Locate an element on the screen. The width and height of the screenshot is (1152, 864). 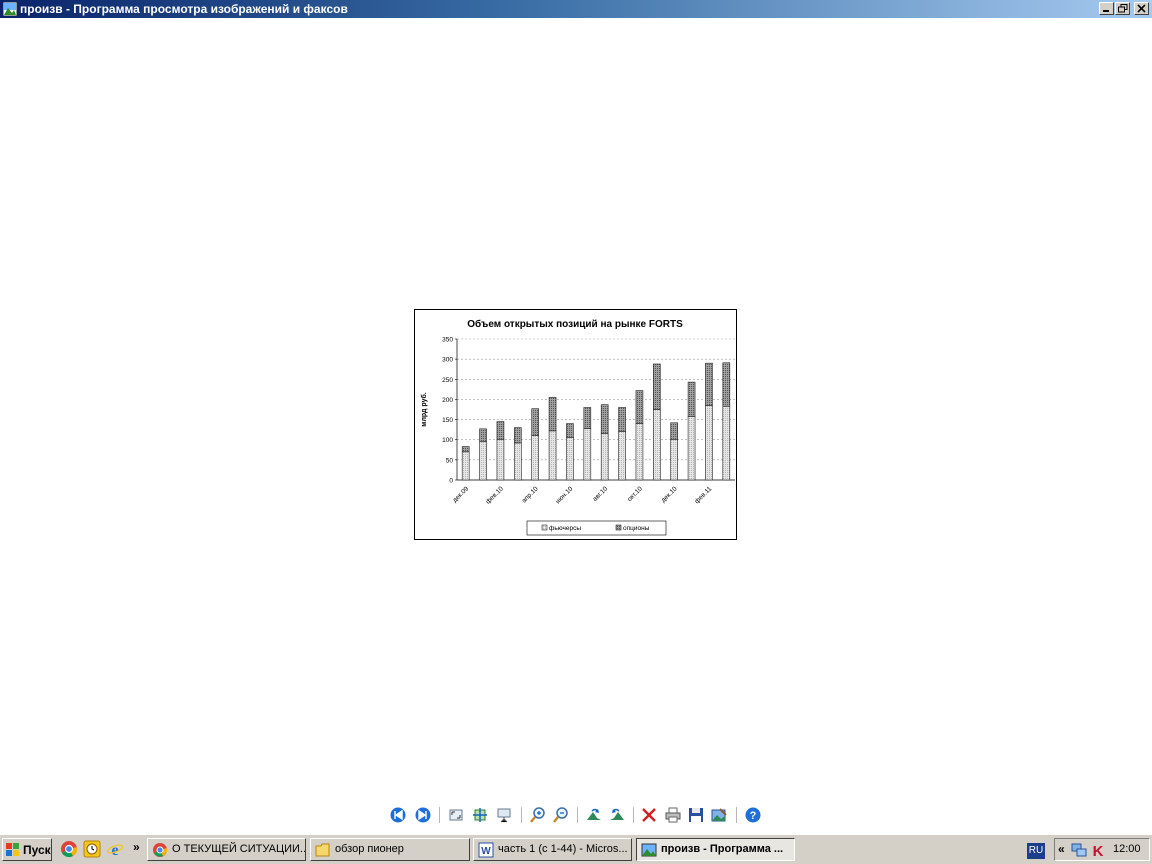
svg-text: e is located at coordinates (114, 850).